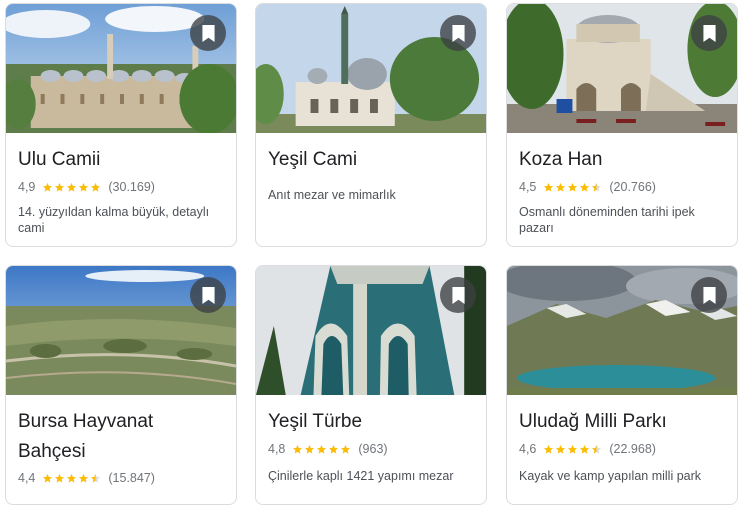 The height and width of the screenshot is (505, 753). Describe the element at coordinates (122, 437) in the screenshot. I see `place-title: Bursa Hayvanat Bahçesi` at that location.